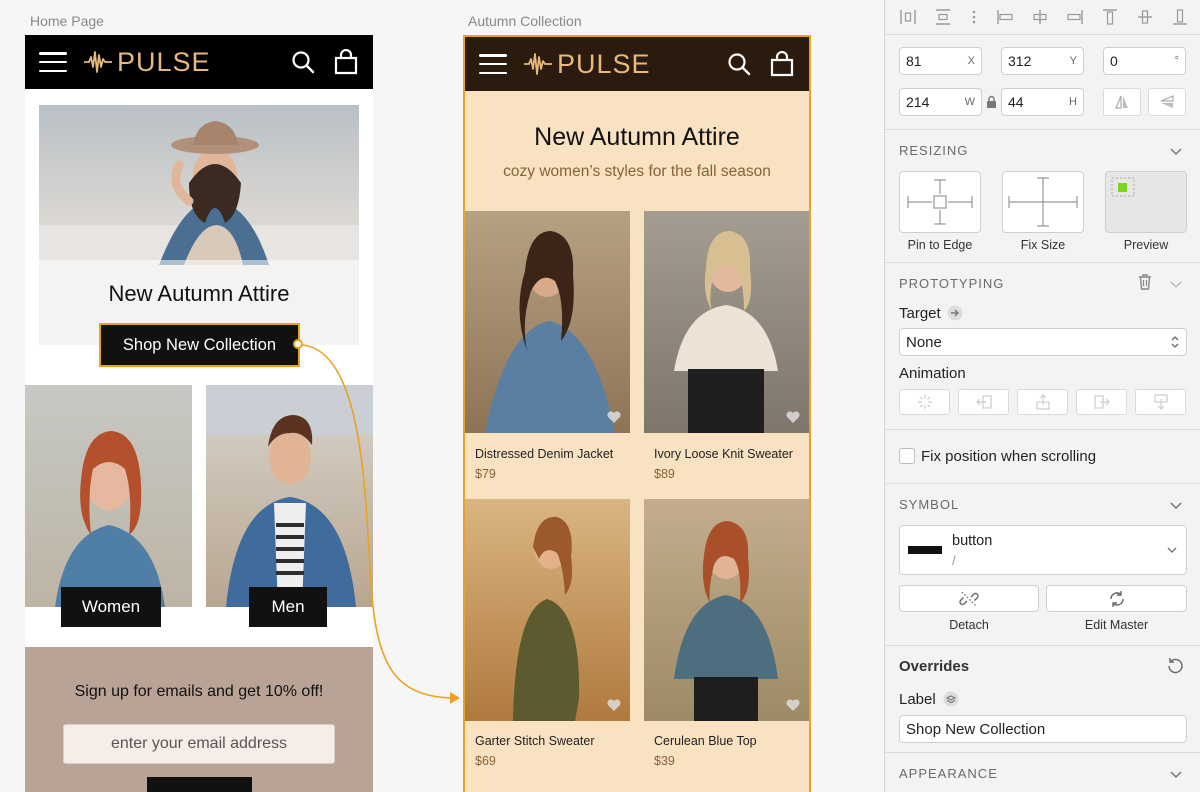  What do you see at coordinates (664, 761) in the screenshot?
I see `product-price: $39` at bounding box center [664, 761].